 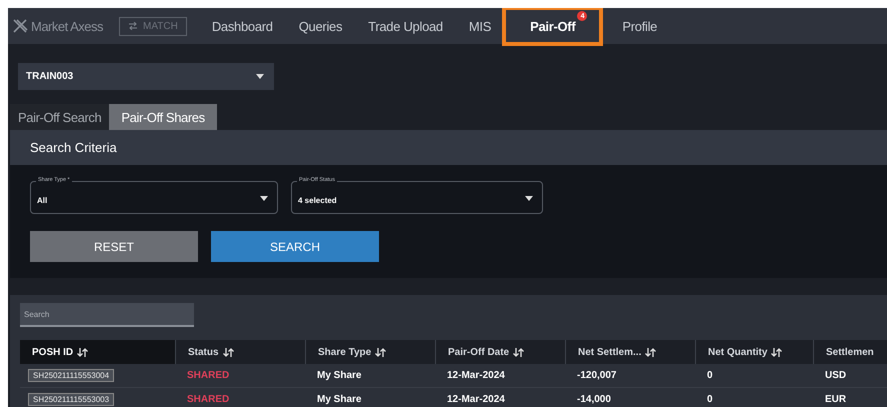 What do you see at coordinates (240, 352) in the screenshot?
I see `column-header: Status` at bounding box center [240, 352].